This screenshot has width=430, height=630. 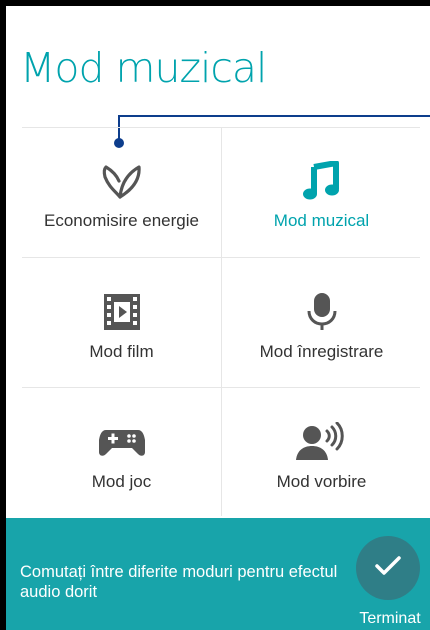 What do you see at coordinates (143, 68) in the screenshot?
I see `page-title: Mod muzical` at bounding box center [143, 68].